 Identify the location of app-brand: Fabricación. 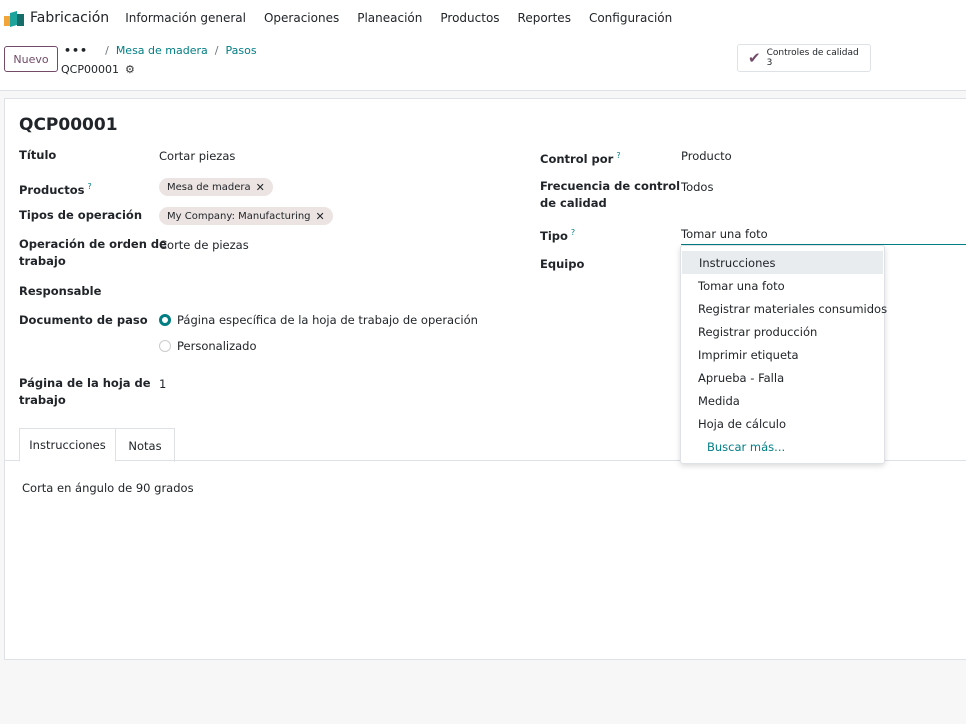
(69, 18).